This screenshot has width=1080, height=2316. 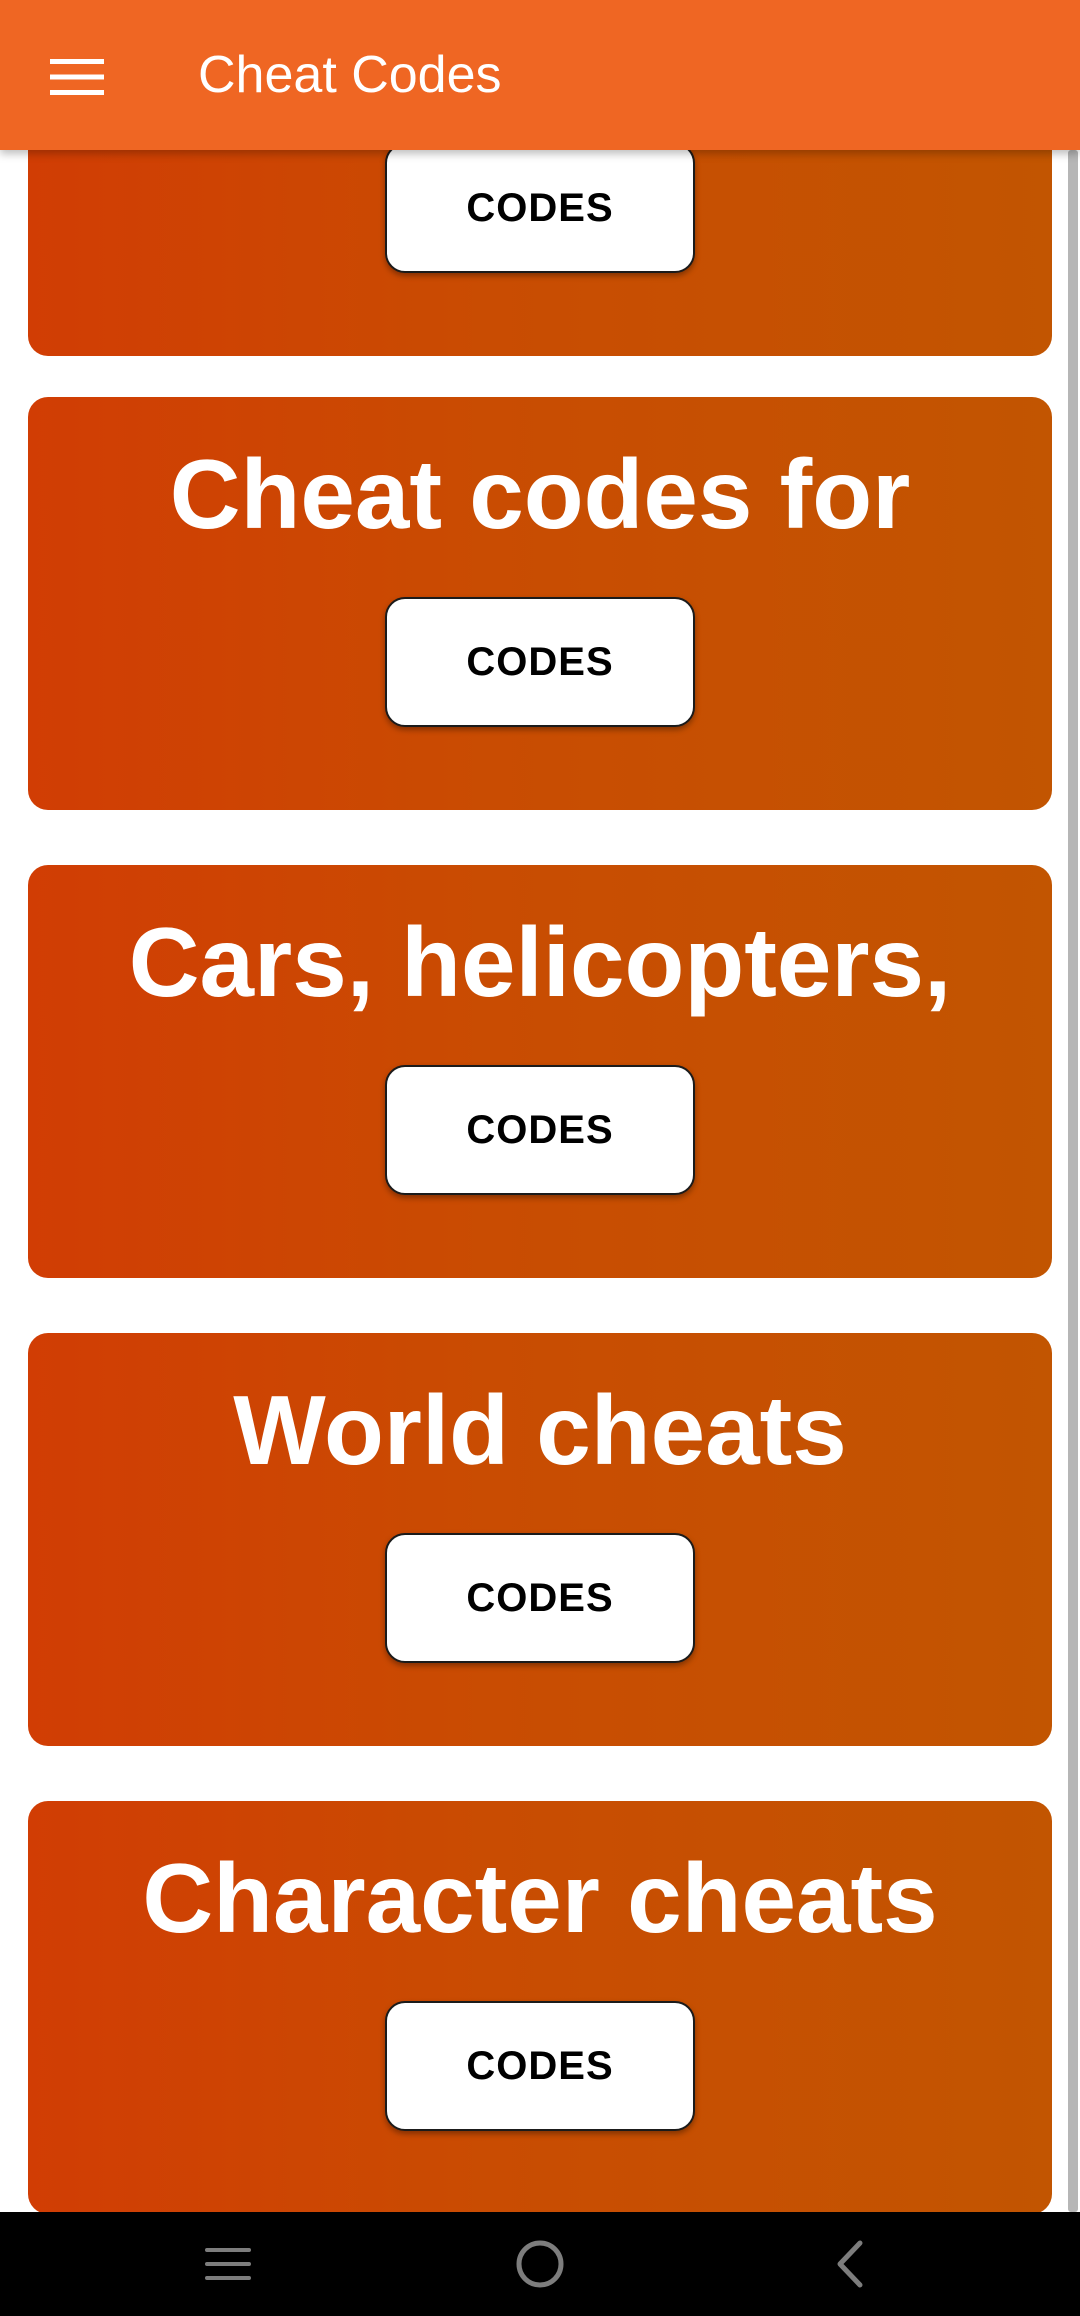 I want to click on home-button, so click(x=540, y=2264).